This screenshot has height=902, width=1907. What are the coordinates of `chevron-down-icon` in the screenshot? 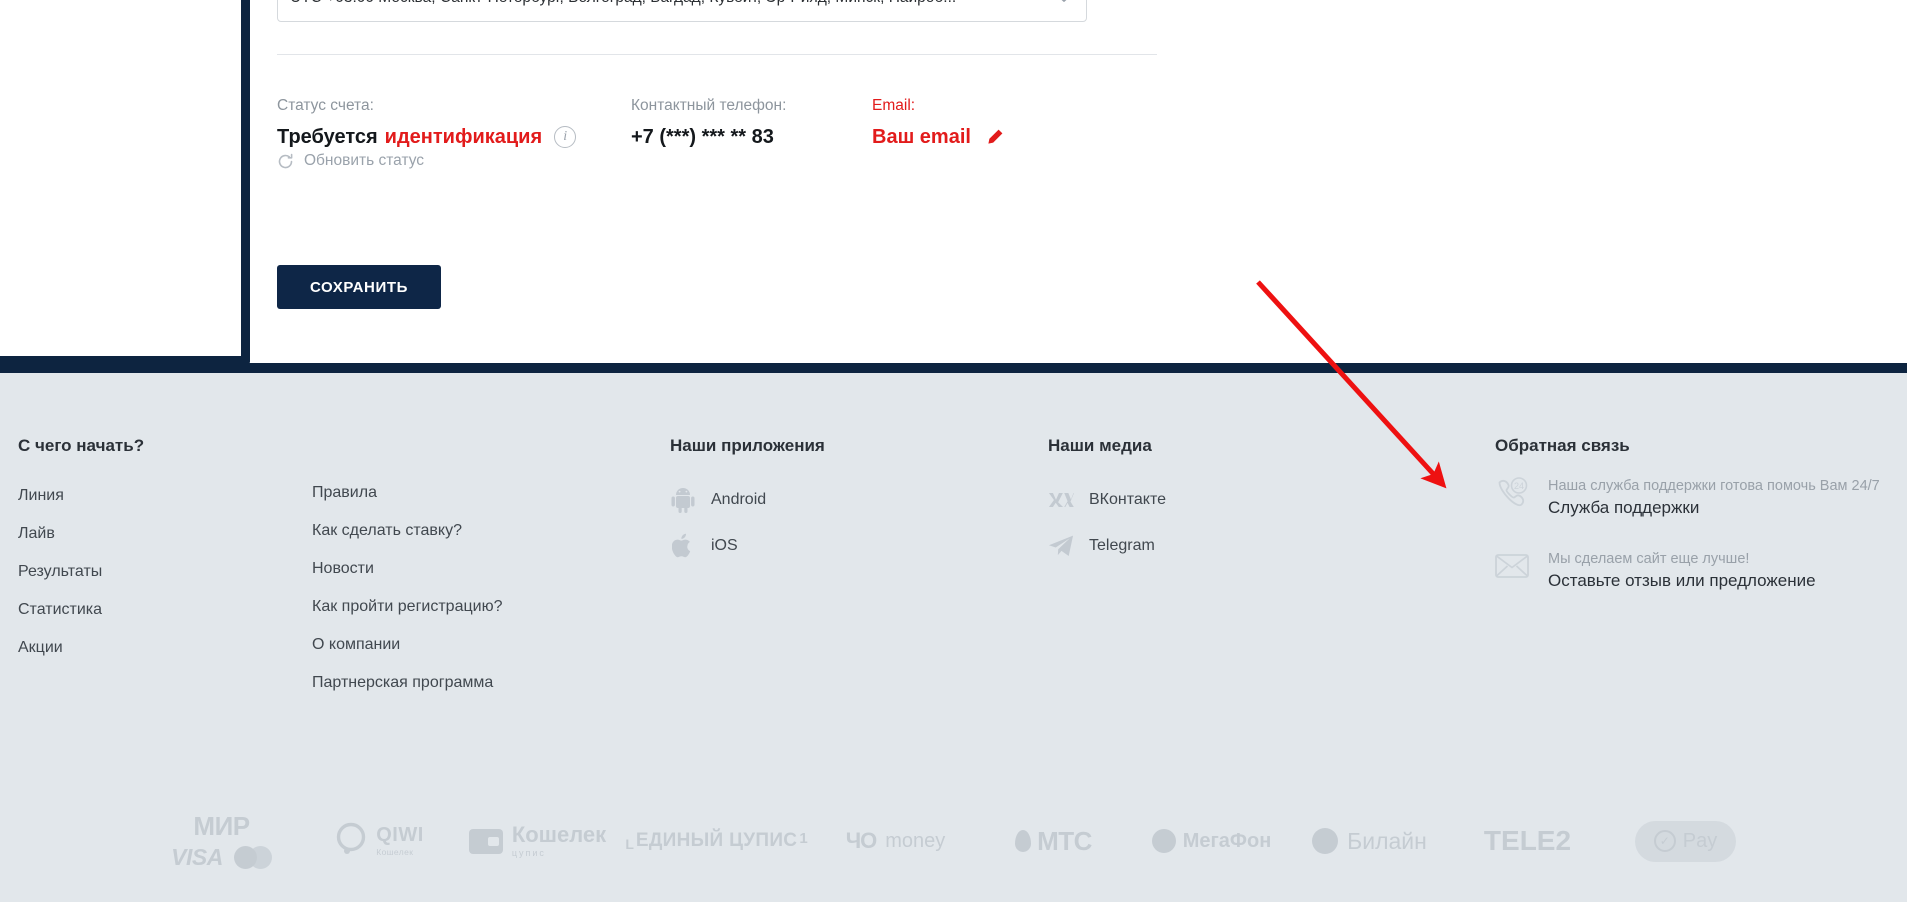 It's located at (1064, 1).